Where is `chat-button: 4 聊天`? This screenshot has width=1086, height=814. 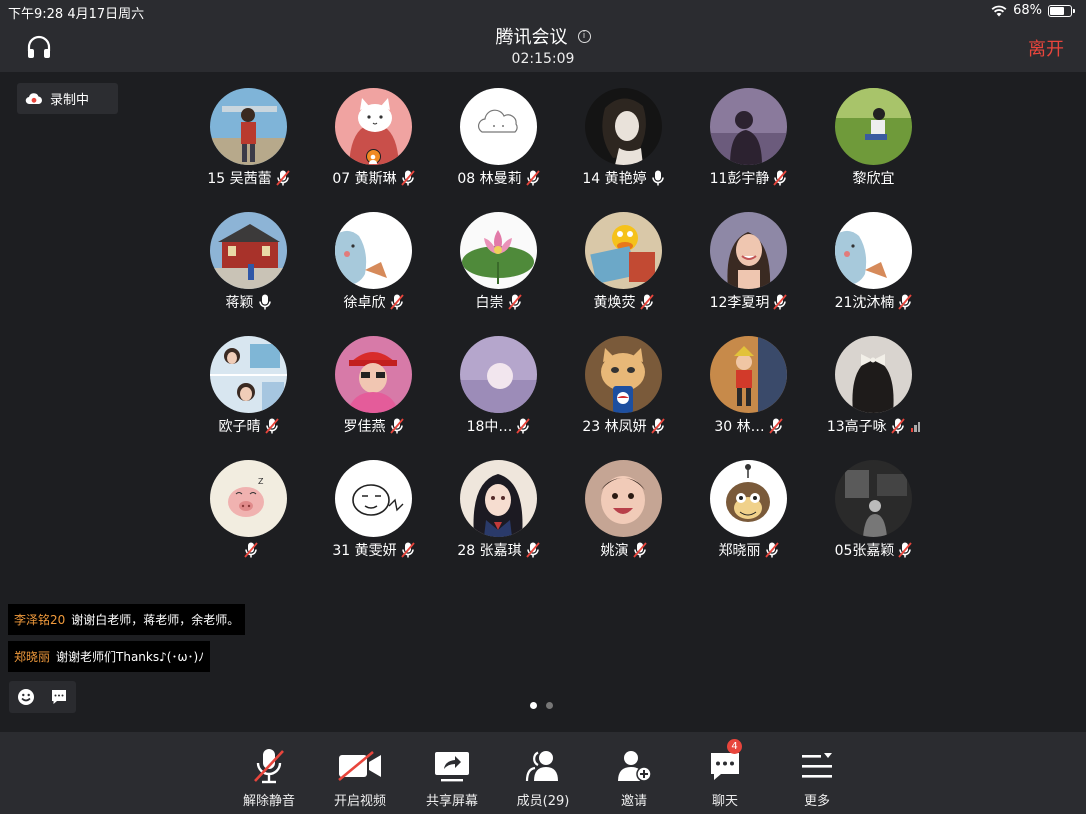 chat-button: 4 聊天 is located at coordinates (725, 774).